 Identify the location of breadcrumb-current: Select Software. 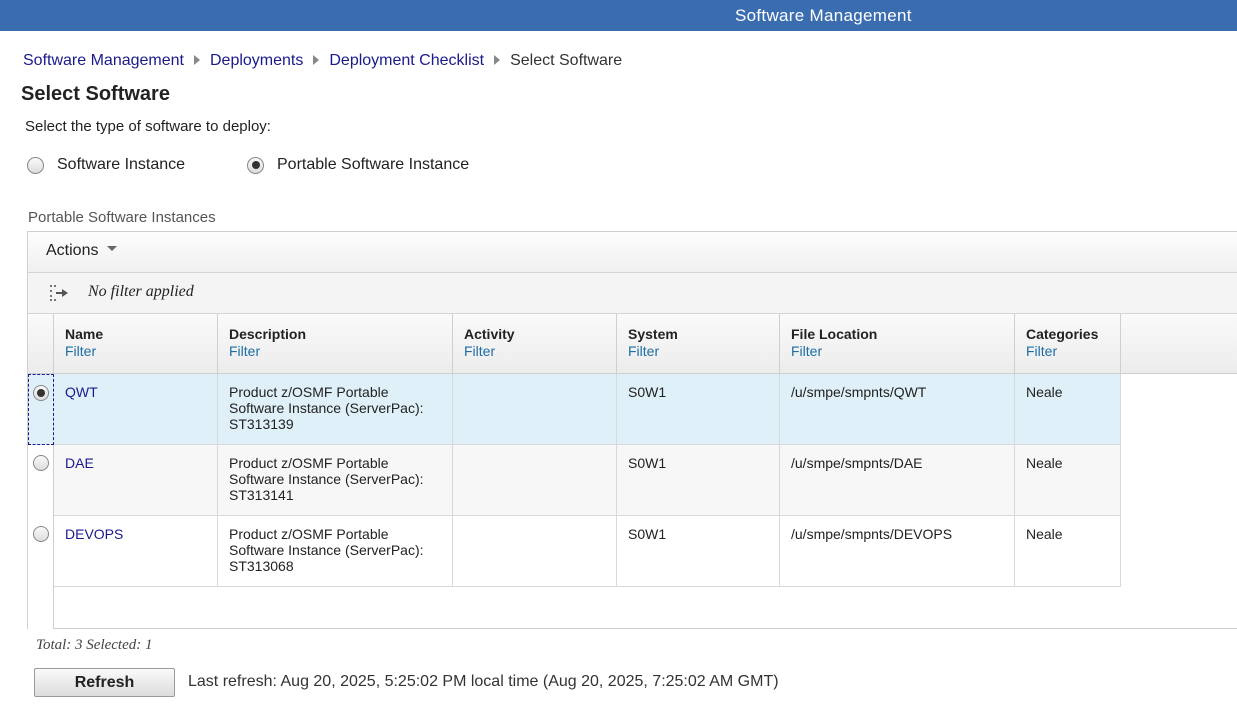
(566, 60).